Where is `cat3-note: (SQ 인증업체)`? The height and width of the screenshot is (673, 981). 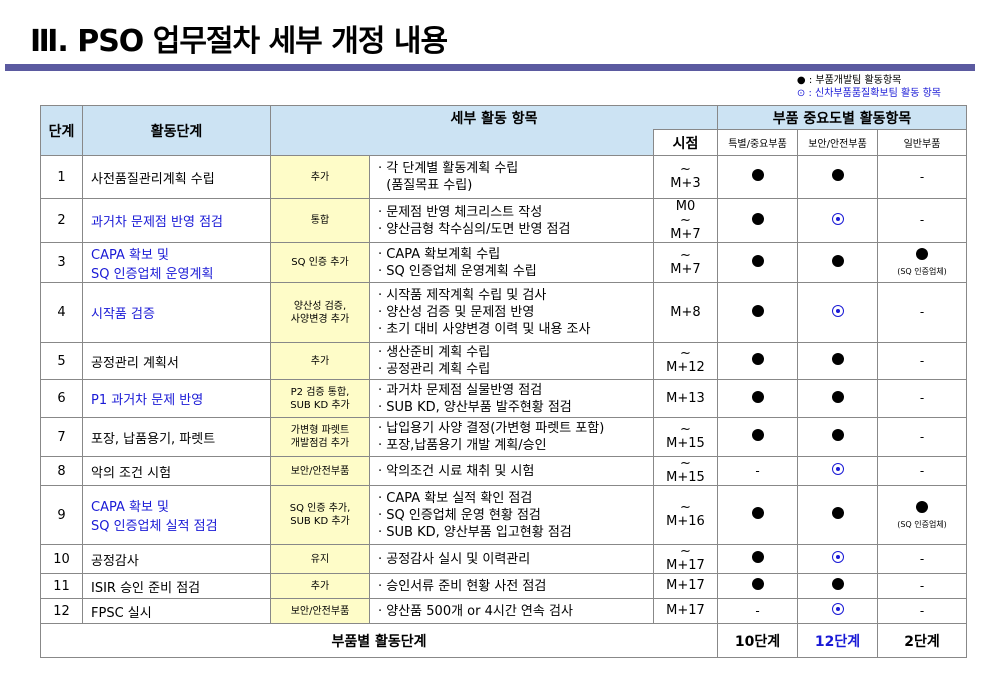 cat3-note: (SQ 인증업체) is located at coordinates (922, 524).